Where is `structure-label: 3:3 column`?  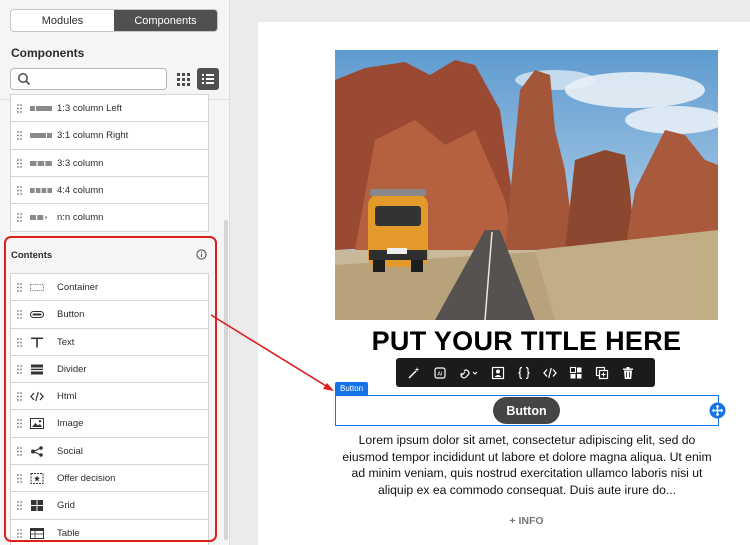
structure-label: 3:3 column is located at coordinates (80, 163).